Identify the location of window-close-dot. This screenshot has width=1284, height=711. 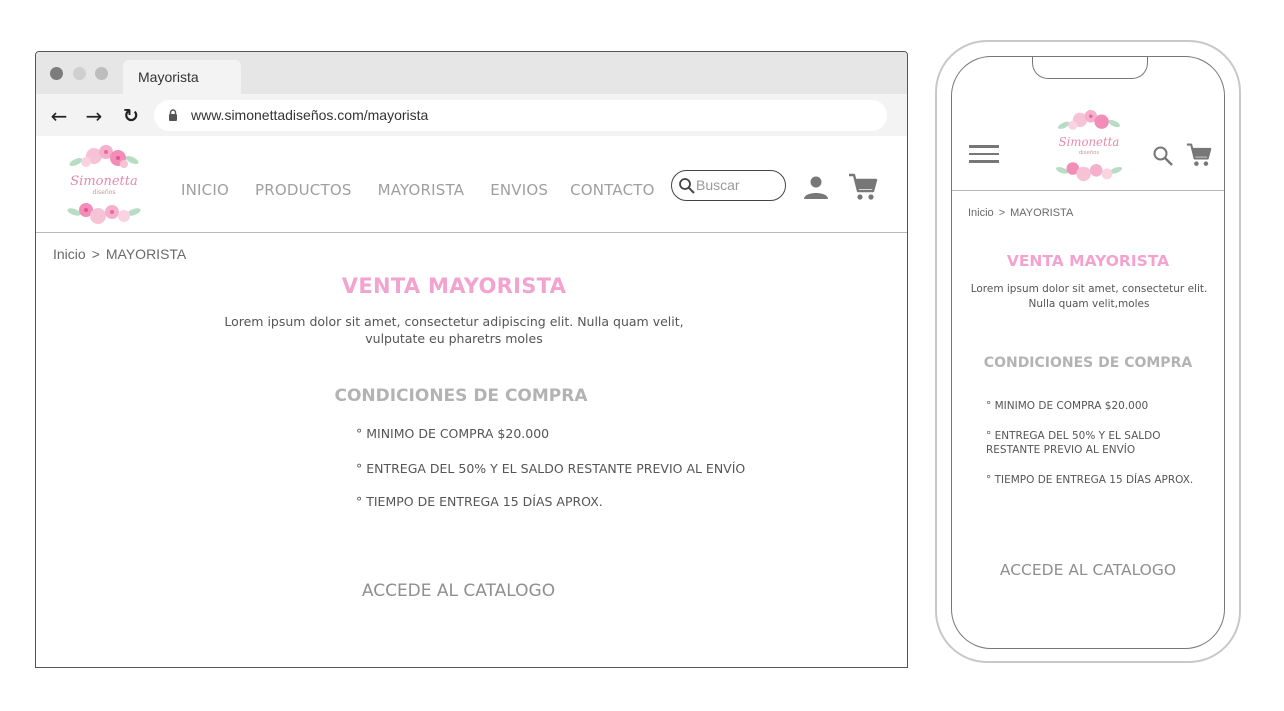
(56, 73).